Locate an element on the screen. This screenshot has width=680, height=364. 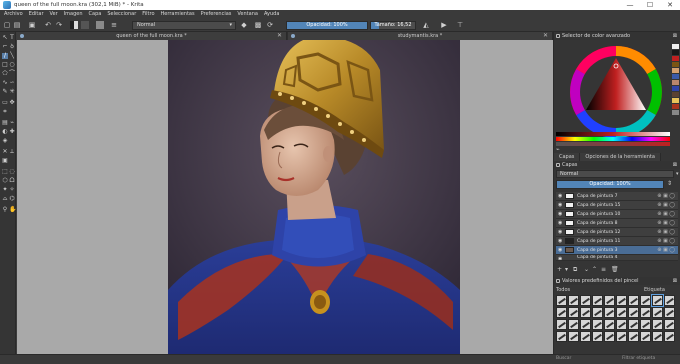
select-shapes-tool-icon: ↖ is located at coordinates (5, 38).